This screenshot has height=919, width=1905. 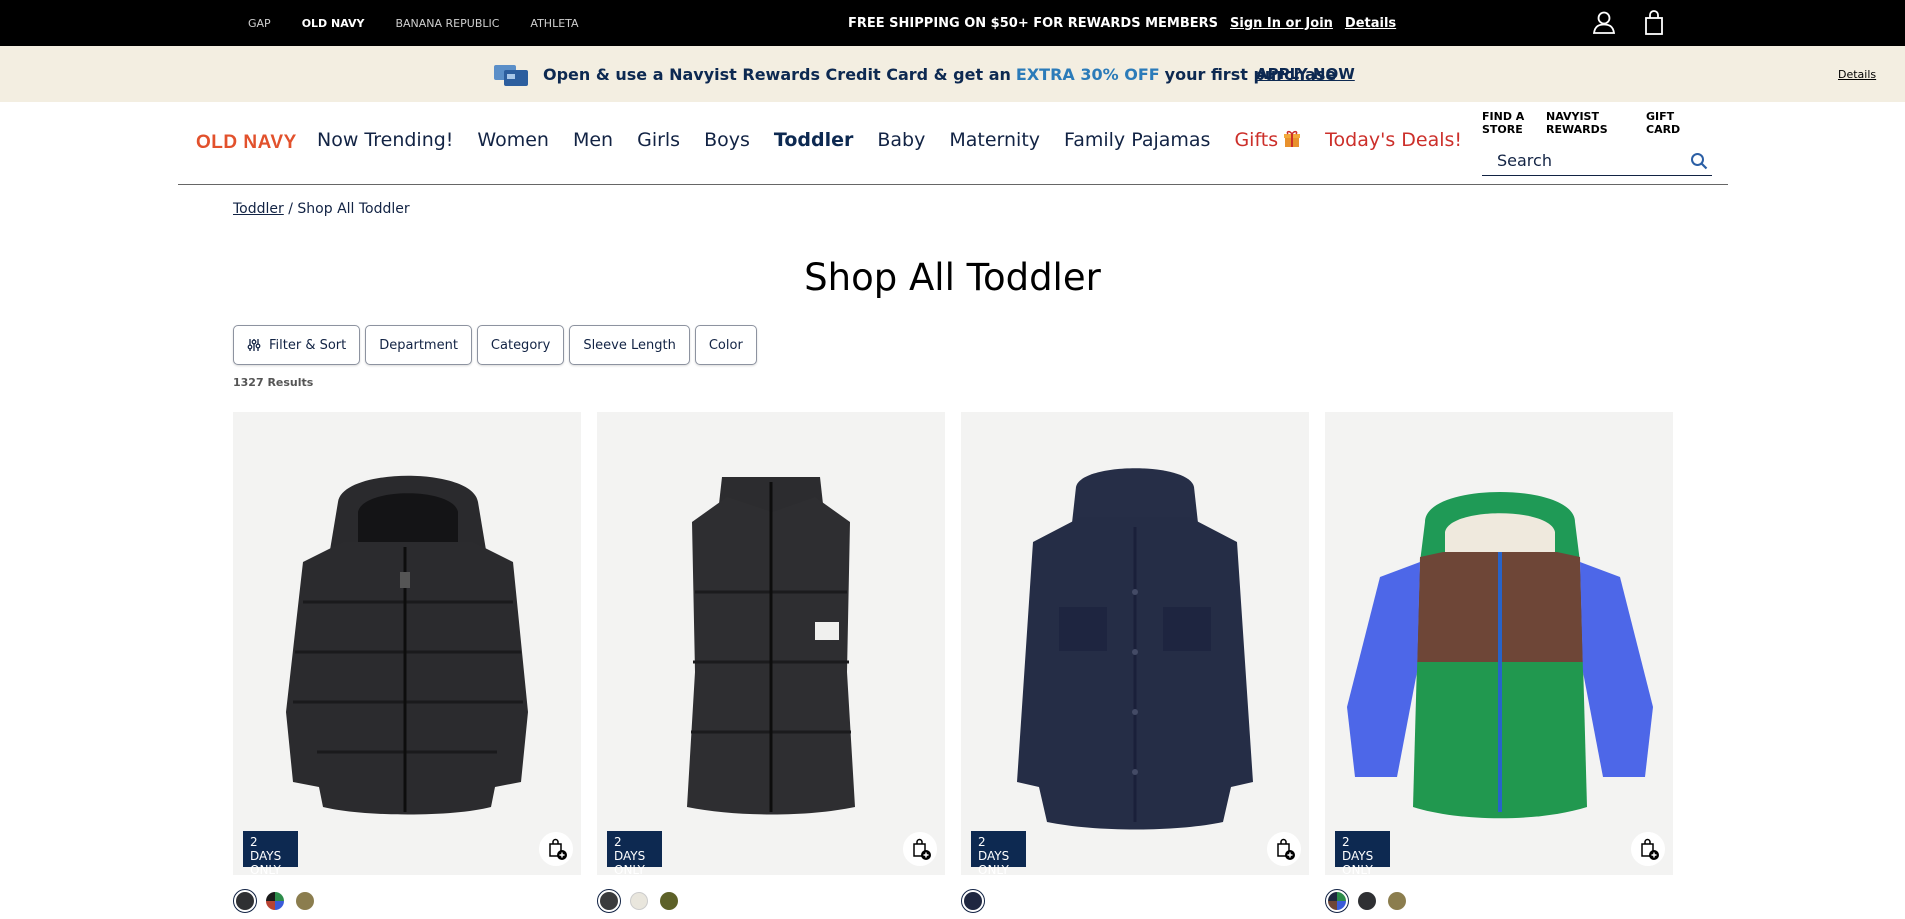 I want to click on brand-links: GAP OLD NAVY BANANA REPUBLIC ATHLETA, so click(x=413, y=23).